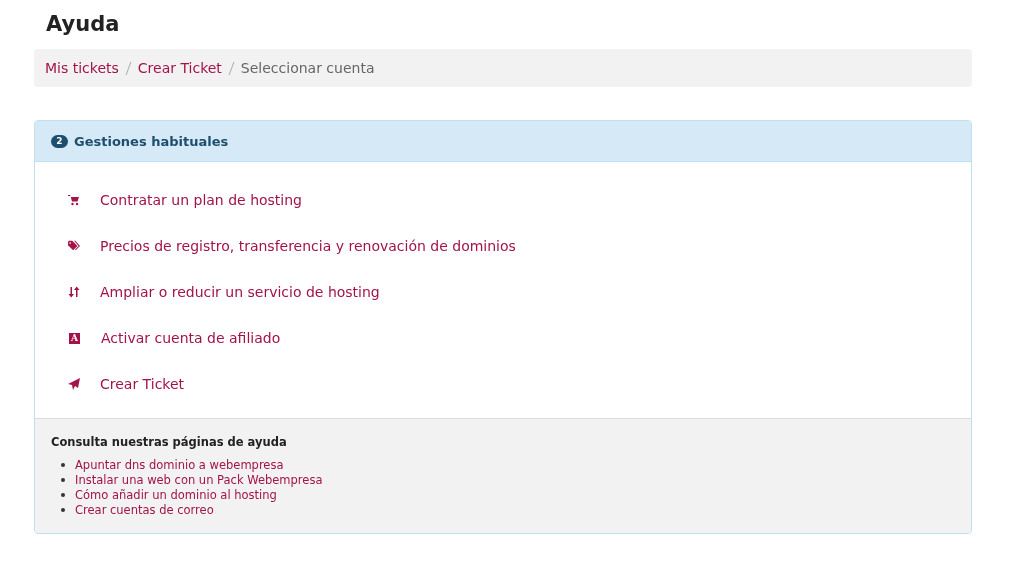 This screenshot has height=572, width=1024. Describe the element at coordinates (176, 494) in the screenshot. I see `help-link: Cómo añadir un dominio al hosting` at that location.